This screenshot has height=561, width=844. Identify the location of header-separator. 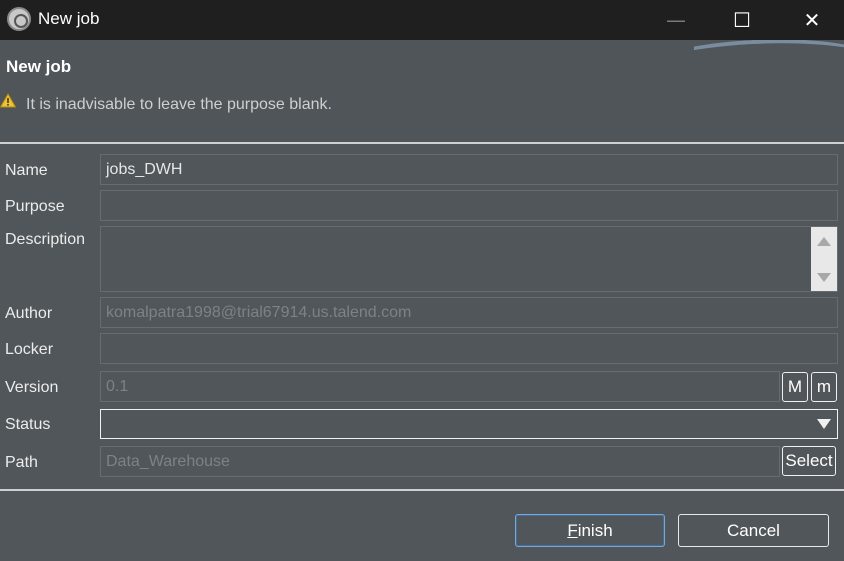
(422, 143).